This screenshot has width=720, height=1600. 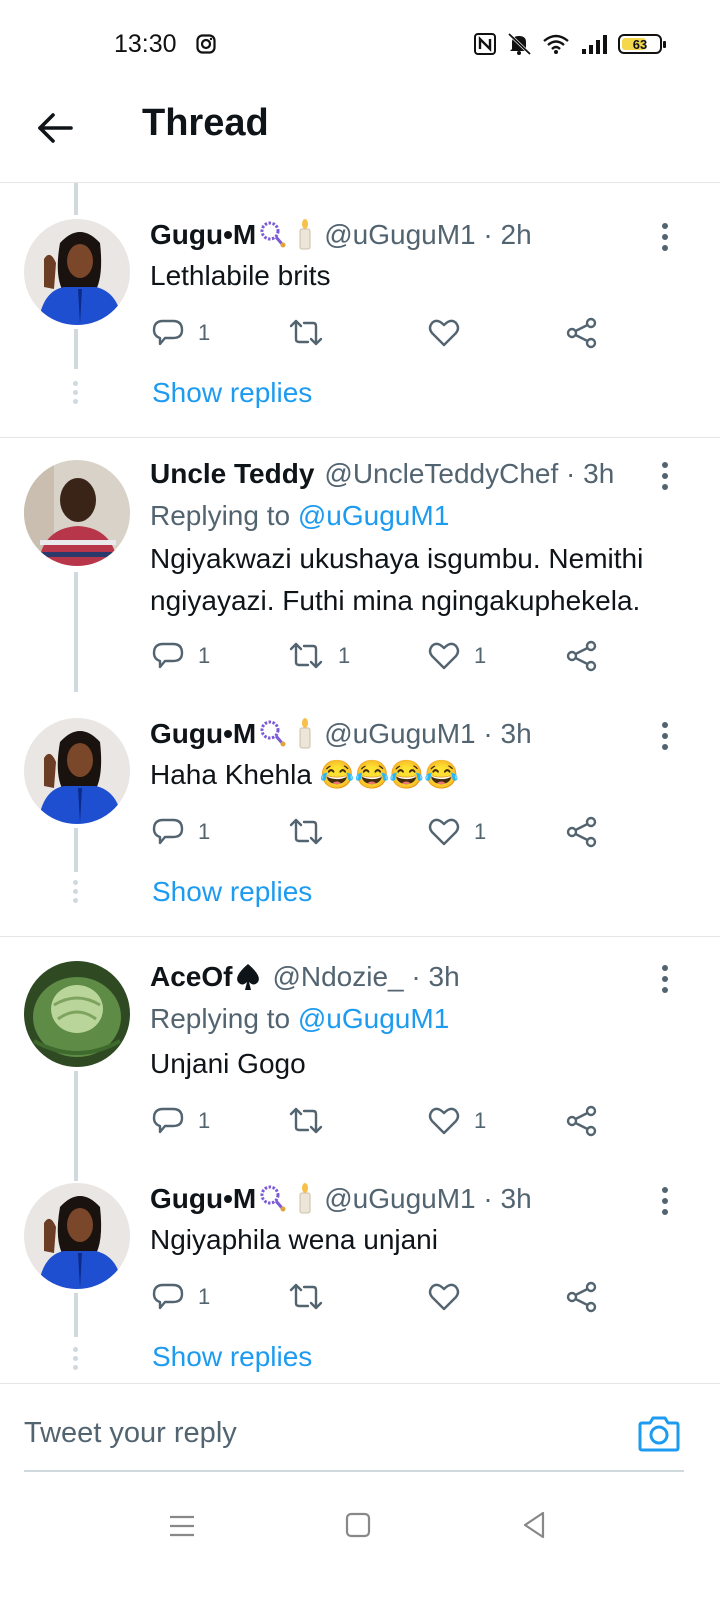 I want to click on back-arrow-icon, so click(x=56, y=128).